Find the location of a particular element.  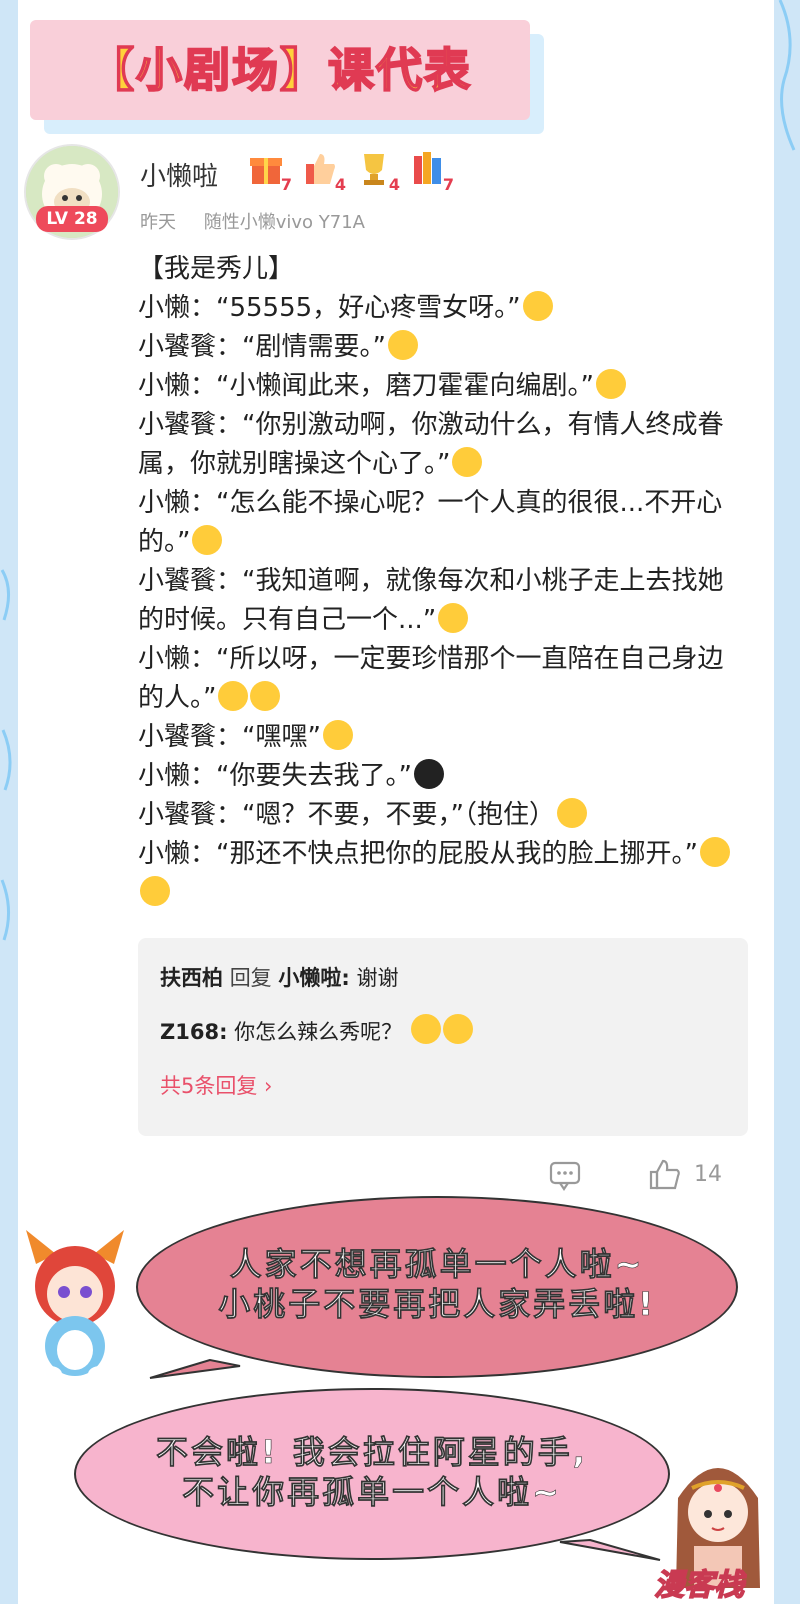

speech-bubble: 不会啦! 我会拉住阿星的手, 不让你再孤单一个人啦~ is located at coordinates (372, 1474).